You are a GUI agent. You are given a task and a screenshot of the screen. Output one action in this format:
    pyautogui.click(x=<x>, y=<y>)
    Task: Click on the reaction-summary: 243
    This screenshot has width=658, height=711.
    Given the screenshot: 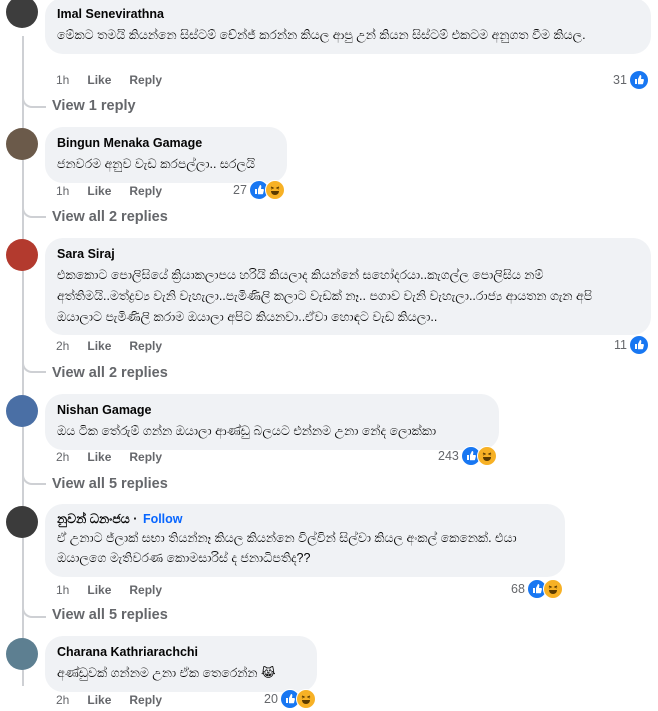 What is the action you would take?
    pyautogui.click(x=467, y=456)
    